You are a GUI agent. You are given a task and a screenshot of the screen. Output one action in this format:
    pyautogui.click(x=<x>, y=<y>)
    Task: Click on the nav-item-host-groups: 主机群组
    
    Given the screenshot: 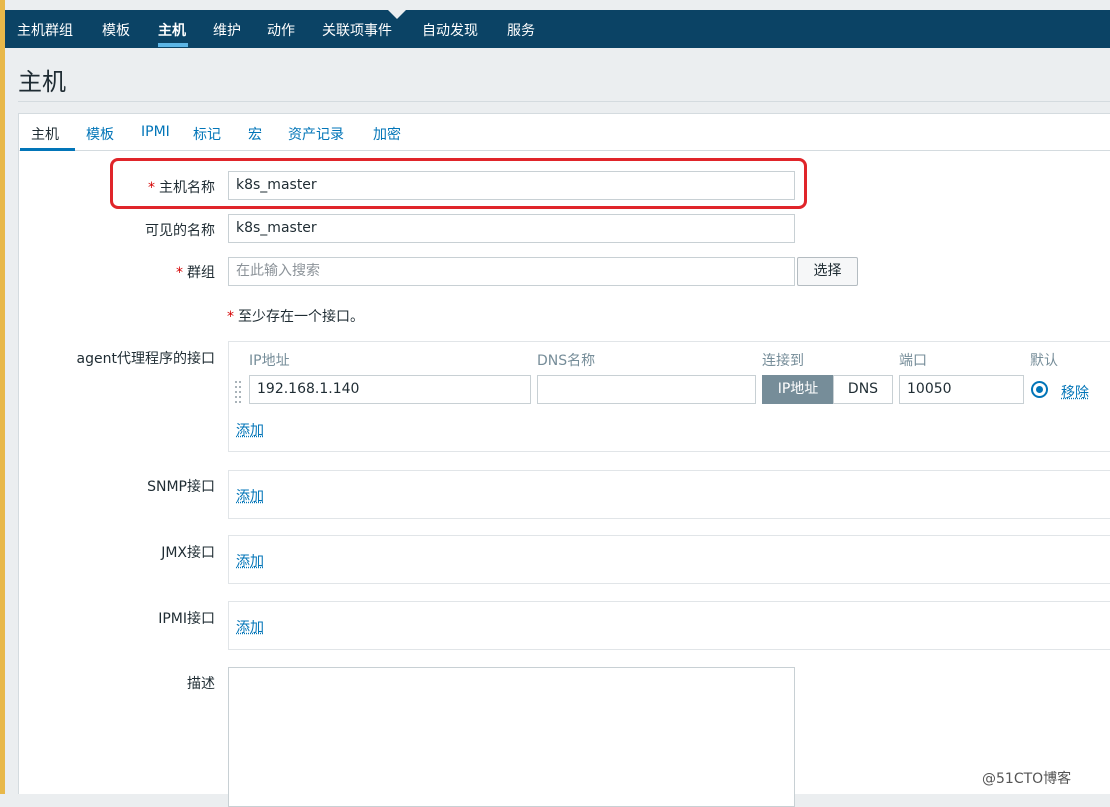 What is the action you would take?
    pyautogui.click(x=45, y=30)
    